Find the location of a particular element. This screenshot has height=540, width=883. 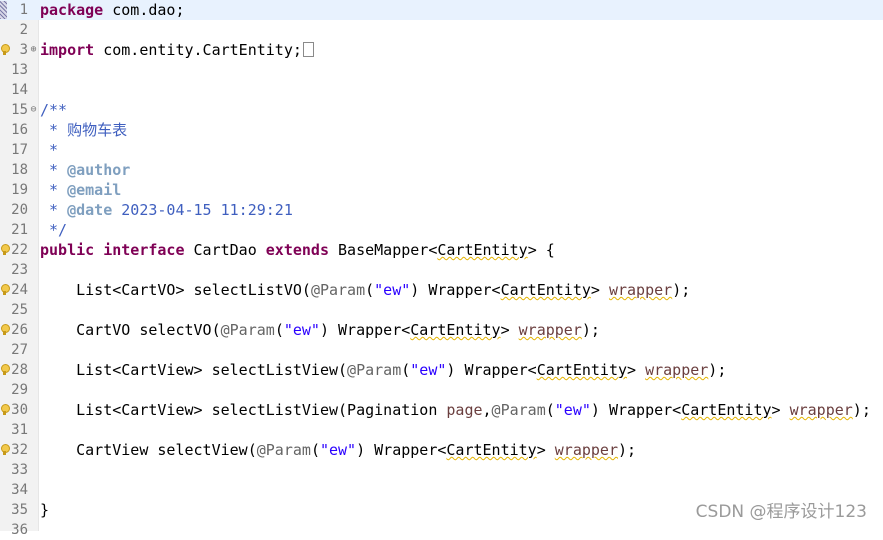

line-number: 27 is located at coordinates (19, 350).